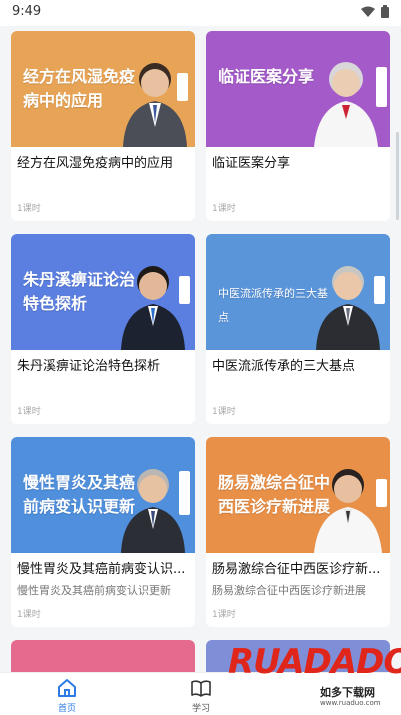 The height and width of the screenshot is (715, 401). Describe the element at coordinates (200, 709) in the screenshot. I see `tab-study-label: 学习` at that location.